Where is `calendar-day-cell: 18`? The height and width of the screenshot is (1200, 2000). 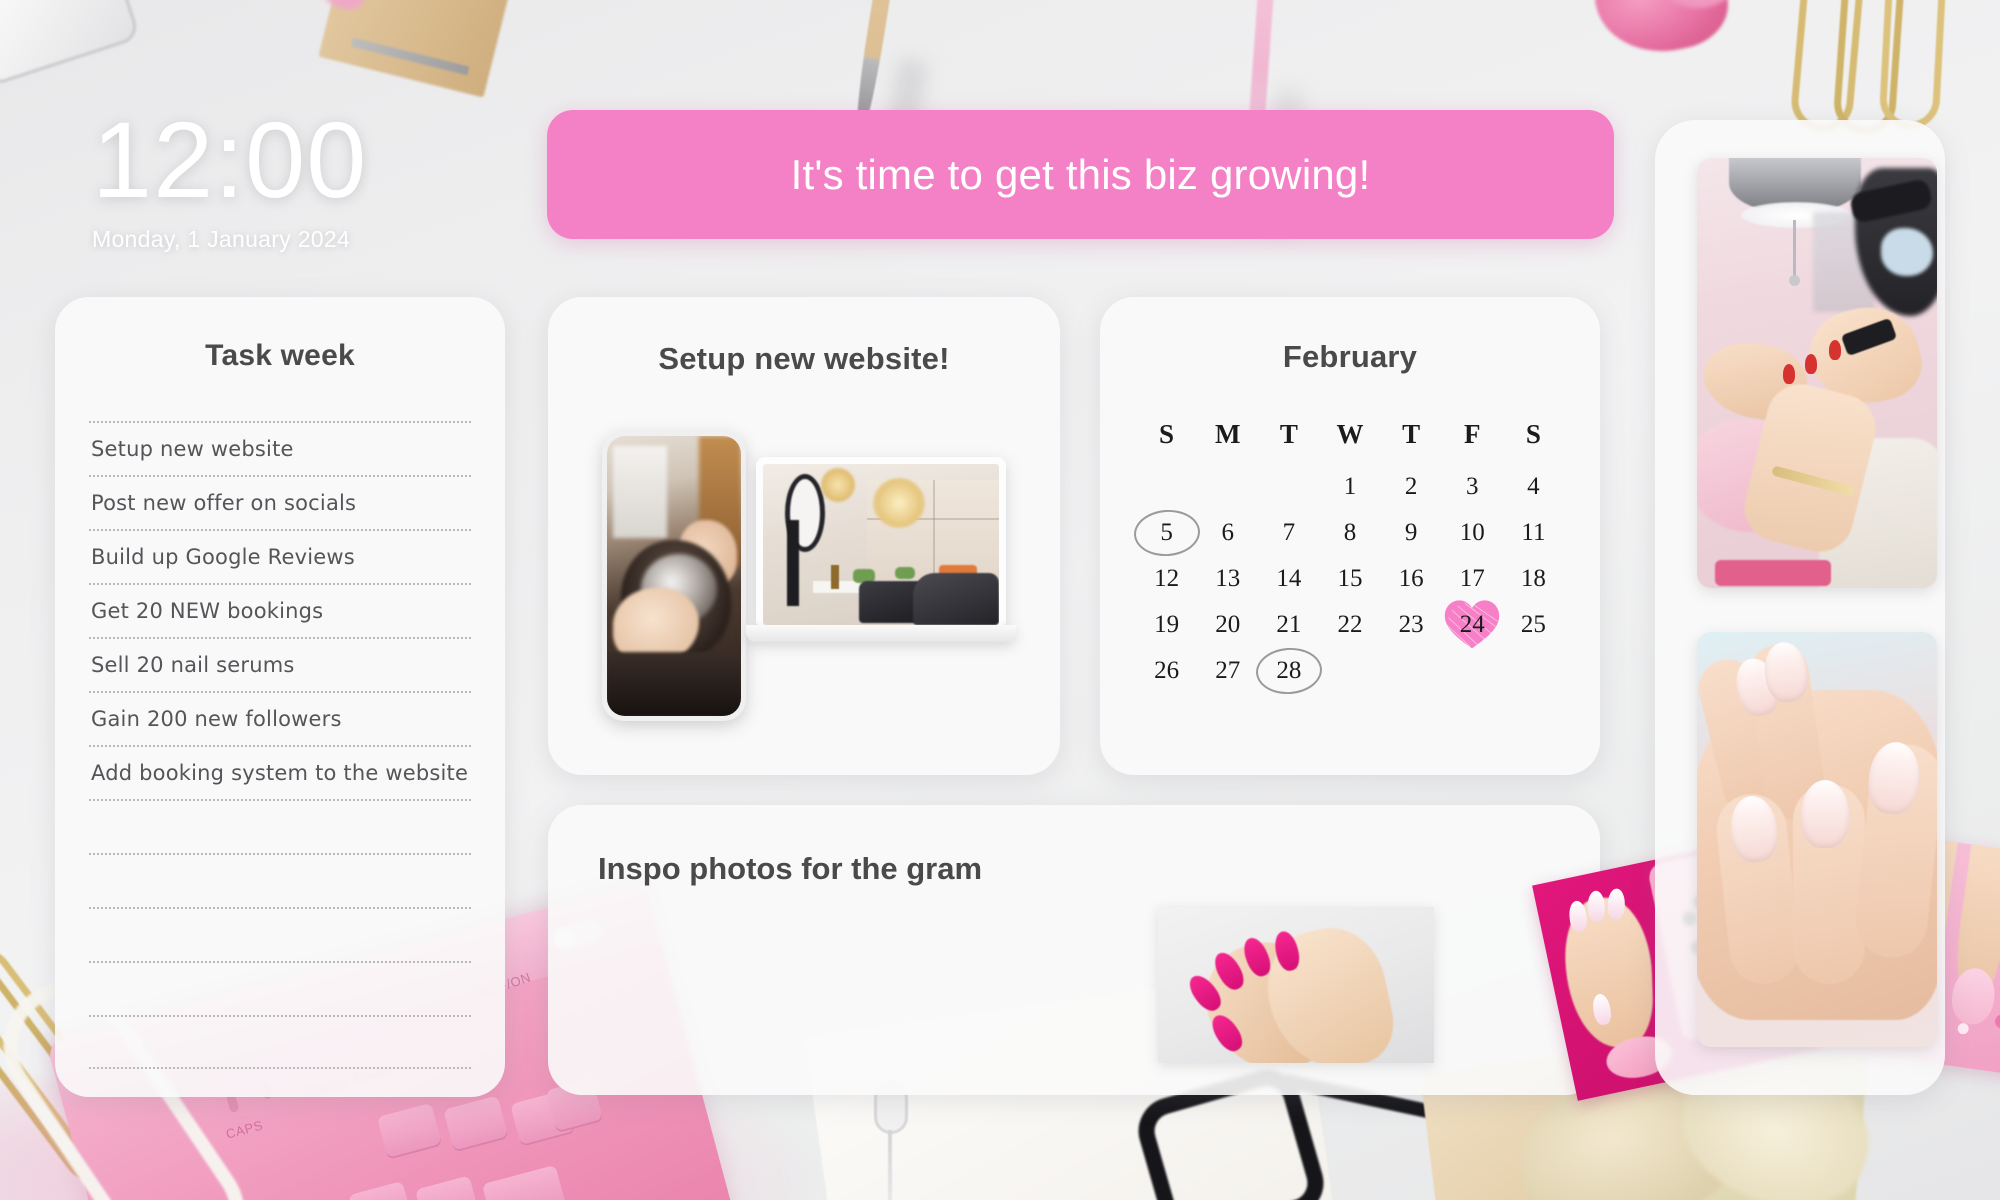 calendar-day-cell: 18 is located at coordinates (1533, 579).